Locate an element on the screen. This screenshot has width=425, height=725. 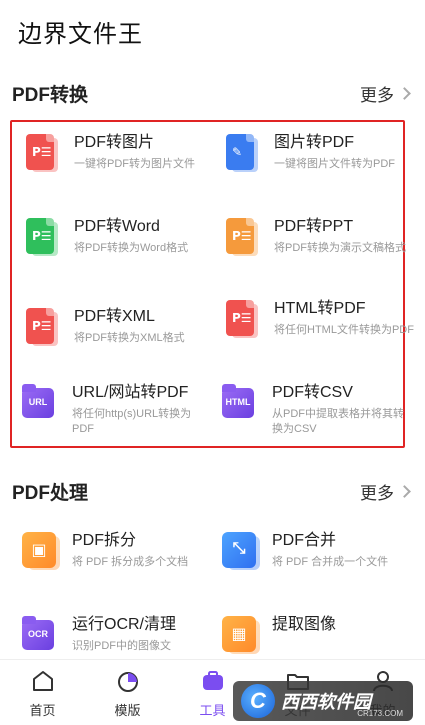
tool-pdf-split: ▣ PDF拆分将 PDF 拆分成多个文档 is located at coordinates (117, 551).